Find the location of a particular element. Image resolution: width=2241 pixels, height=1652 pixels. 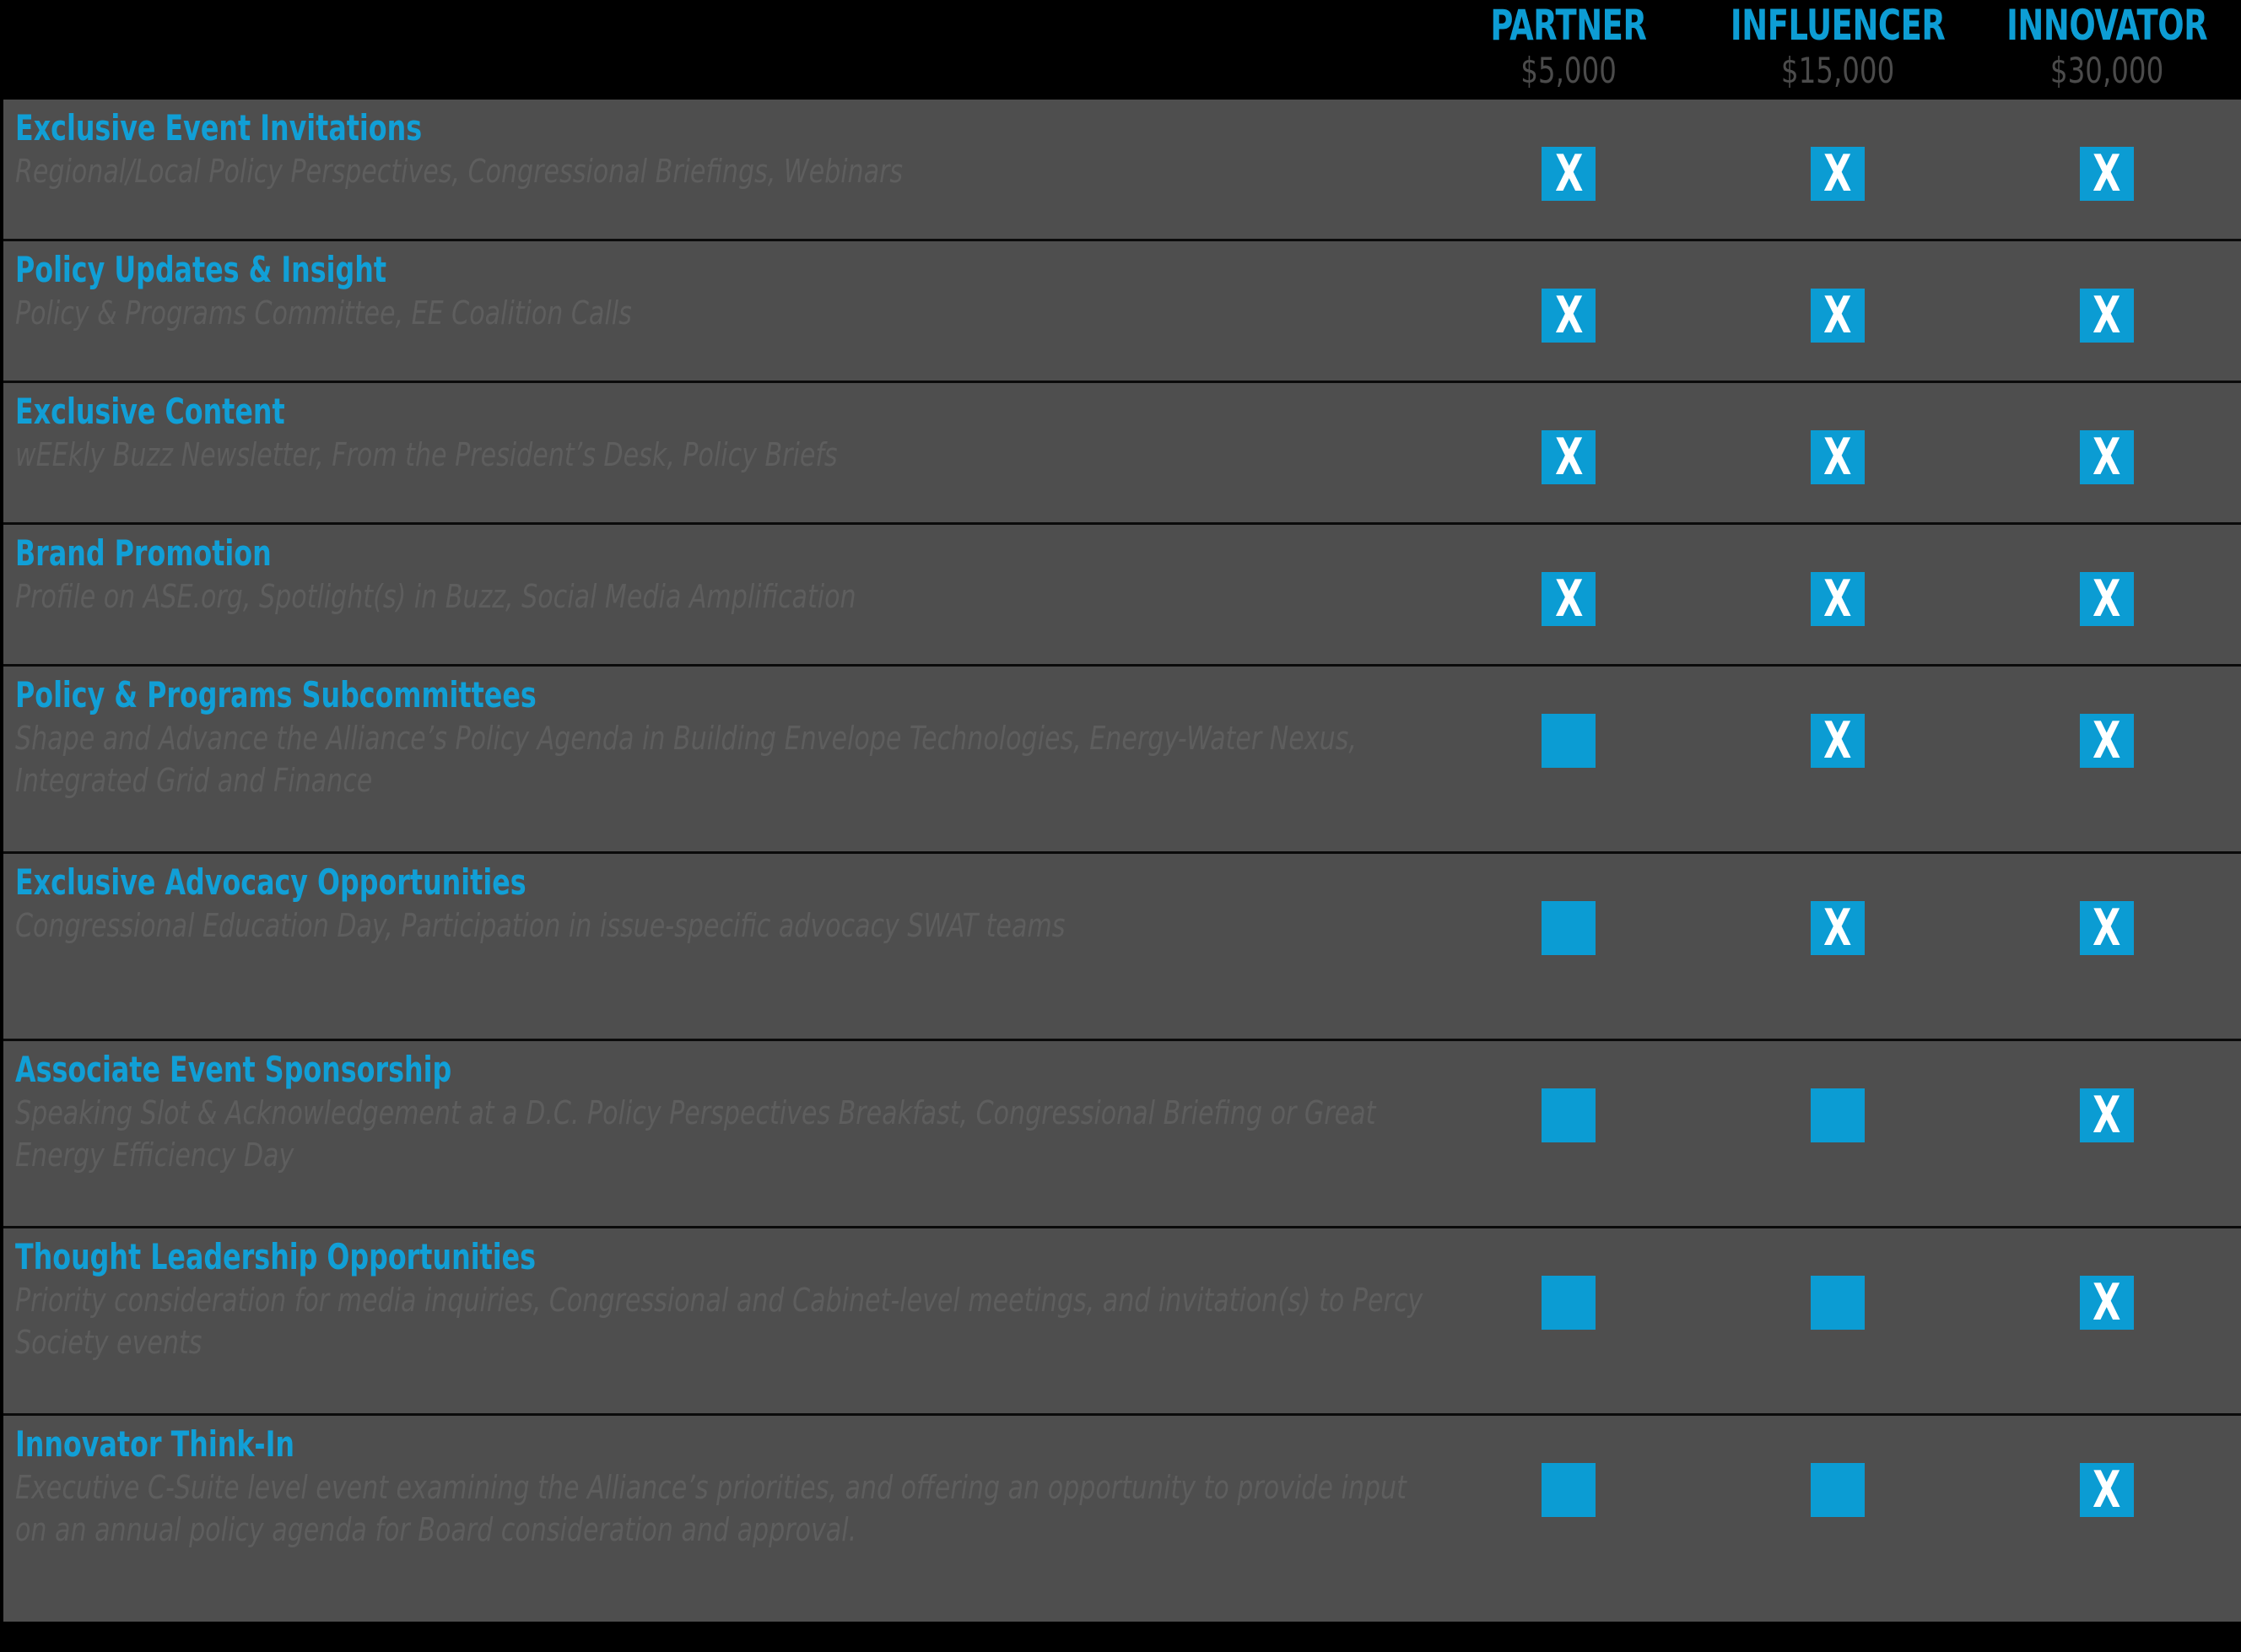

benefit-title: Exclusive Event Invitations is located at coordinates (219, 127).